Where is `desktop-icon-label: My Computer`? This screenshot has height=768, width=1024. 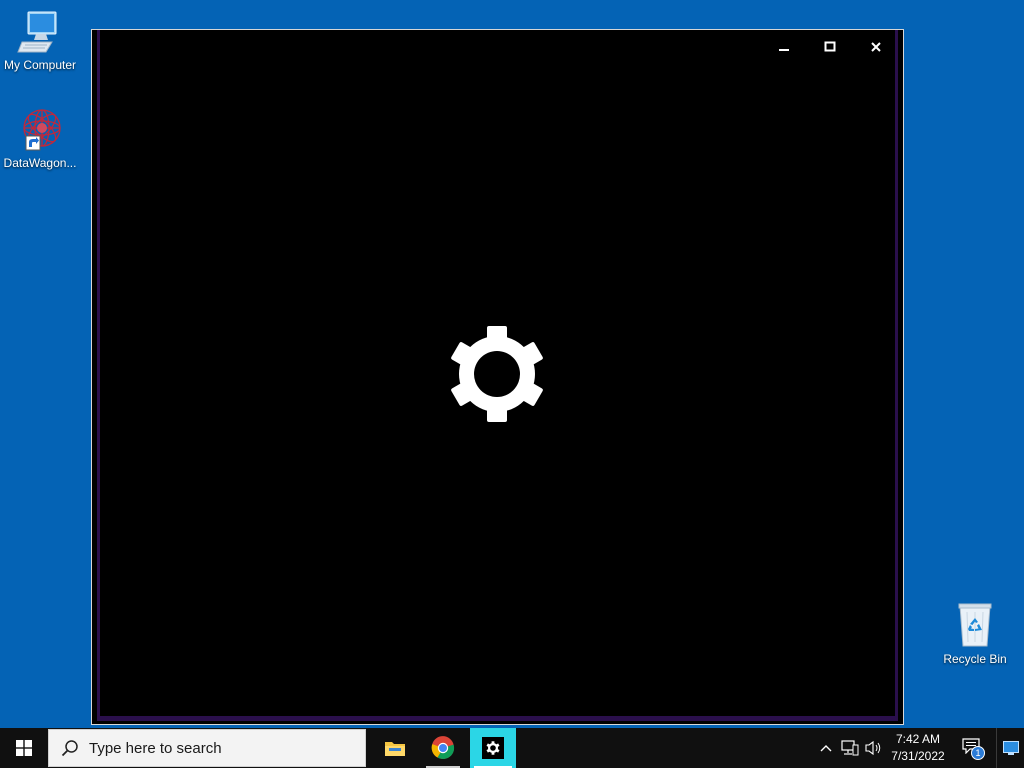 desktop-icon-label: My Computer is located at coordinates (40, 65).